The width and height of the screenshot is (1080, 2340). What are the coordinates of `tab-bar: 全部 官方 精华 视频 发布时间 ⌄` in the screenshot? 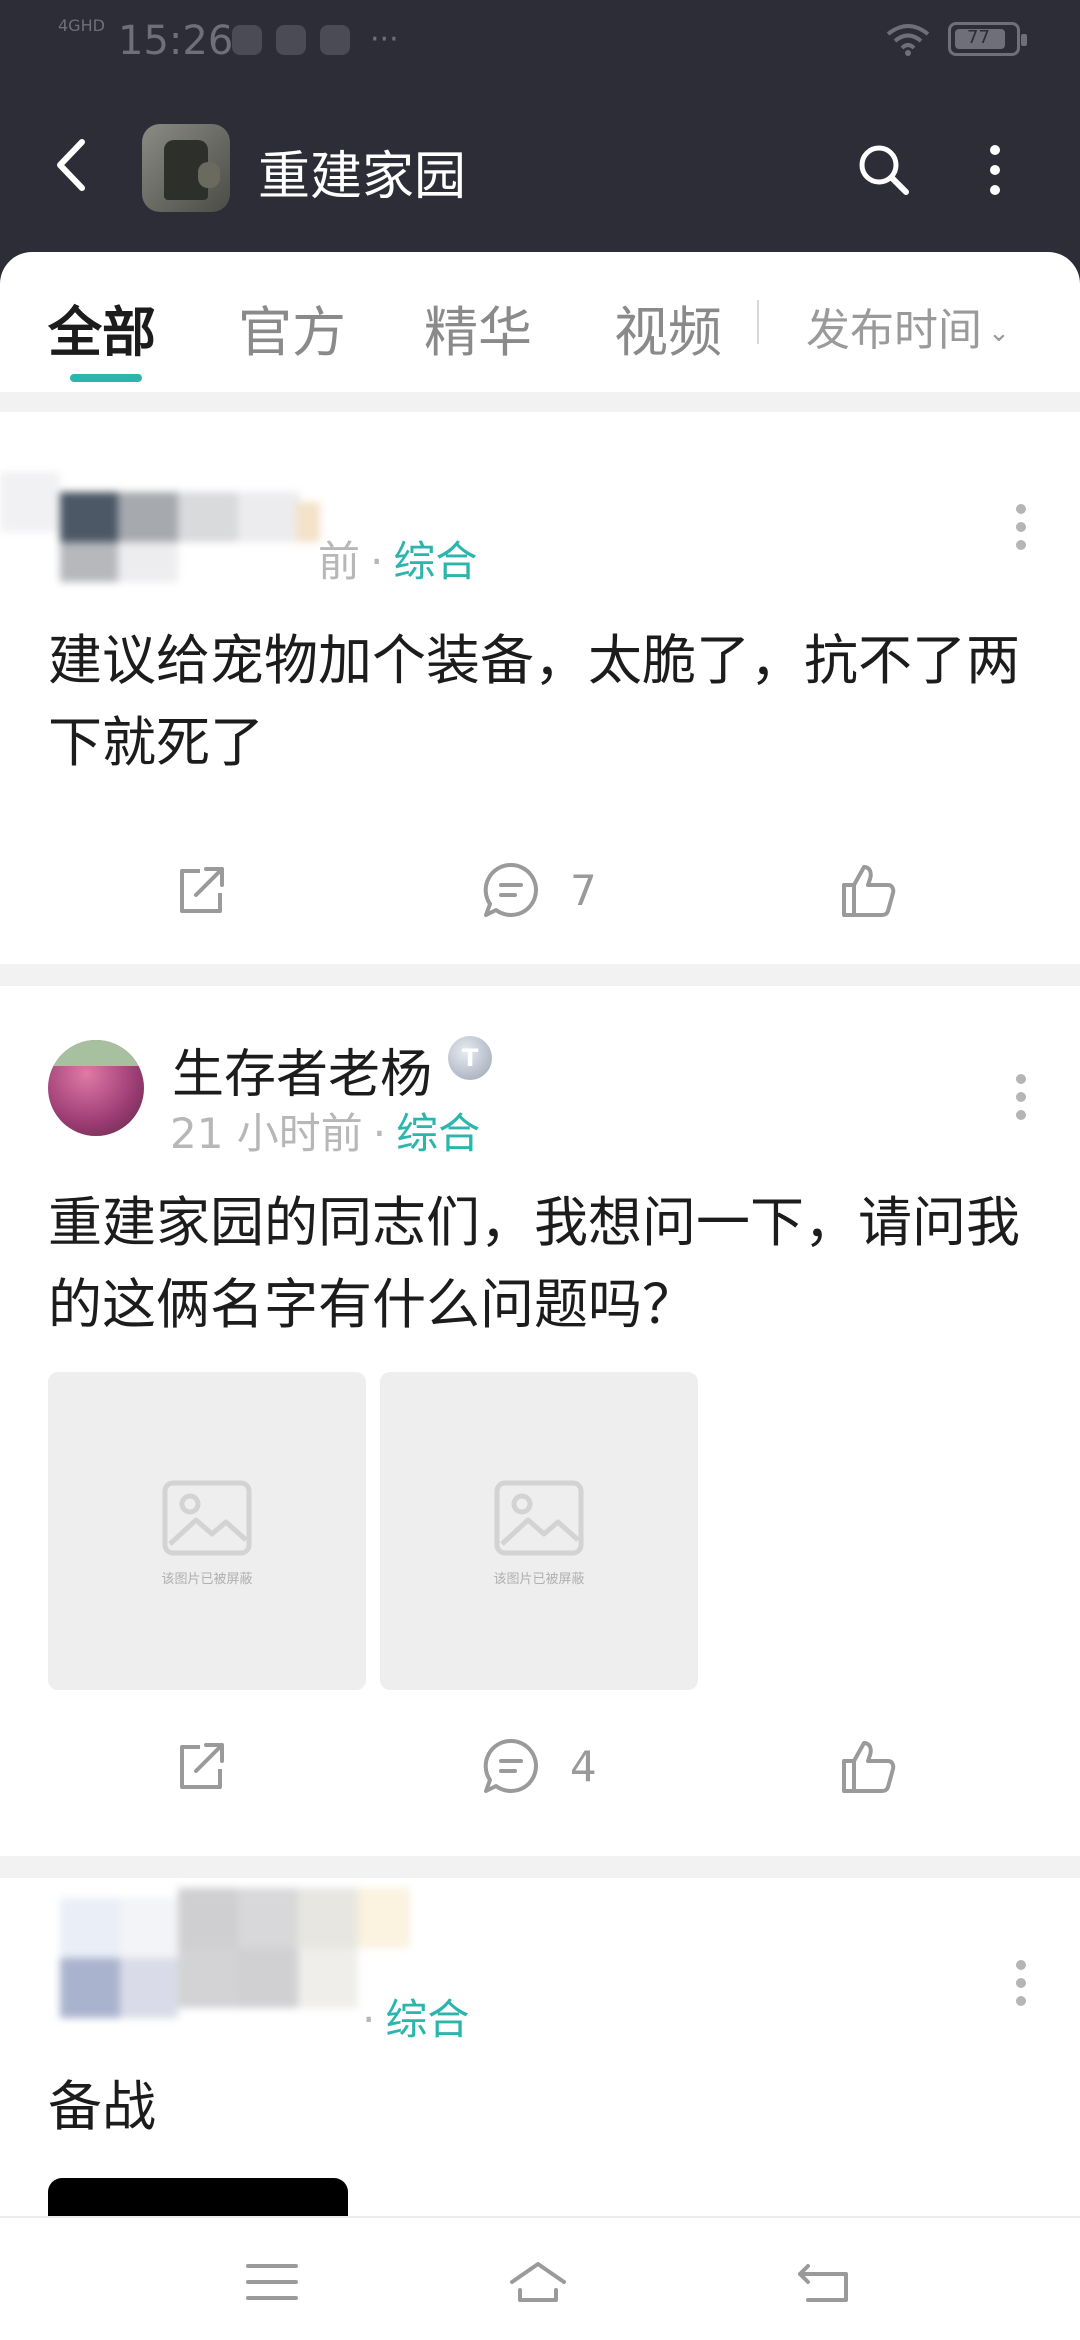 It's located at (540, 322).